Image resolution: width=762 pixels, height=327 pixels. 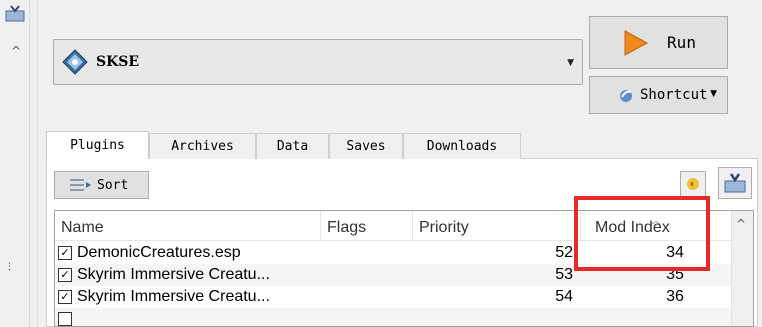 I want to click on column-header-flags: Flags, so click(x=367, y=226).